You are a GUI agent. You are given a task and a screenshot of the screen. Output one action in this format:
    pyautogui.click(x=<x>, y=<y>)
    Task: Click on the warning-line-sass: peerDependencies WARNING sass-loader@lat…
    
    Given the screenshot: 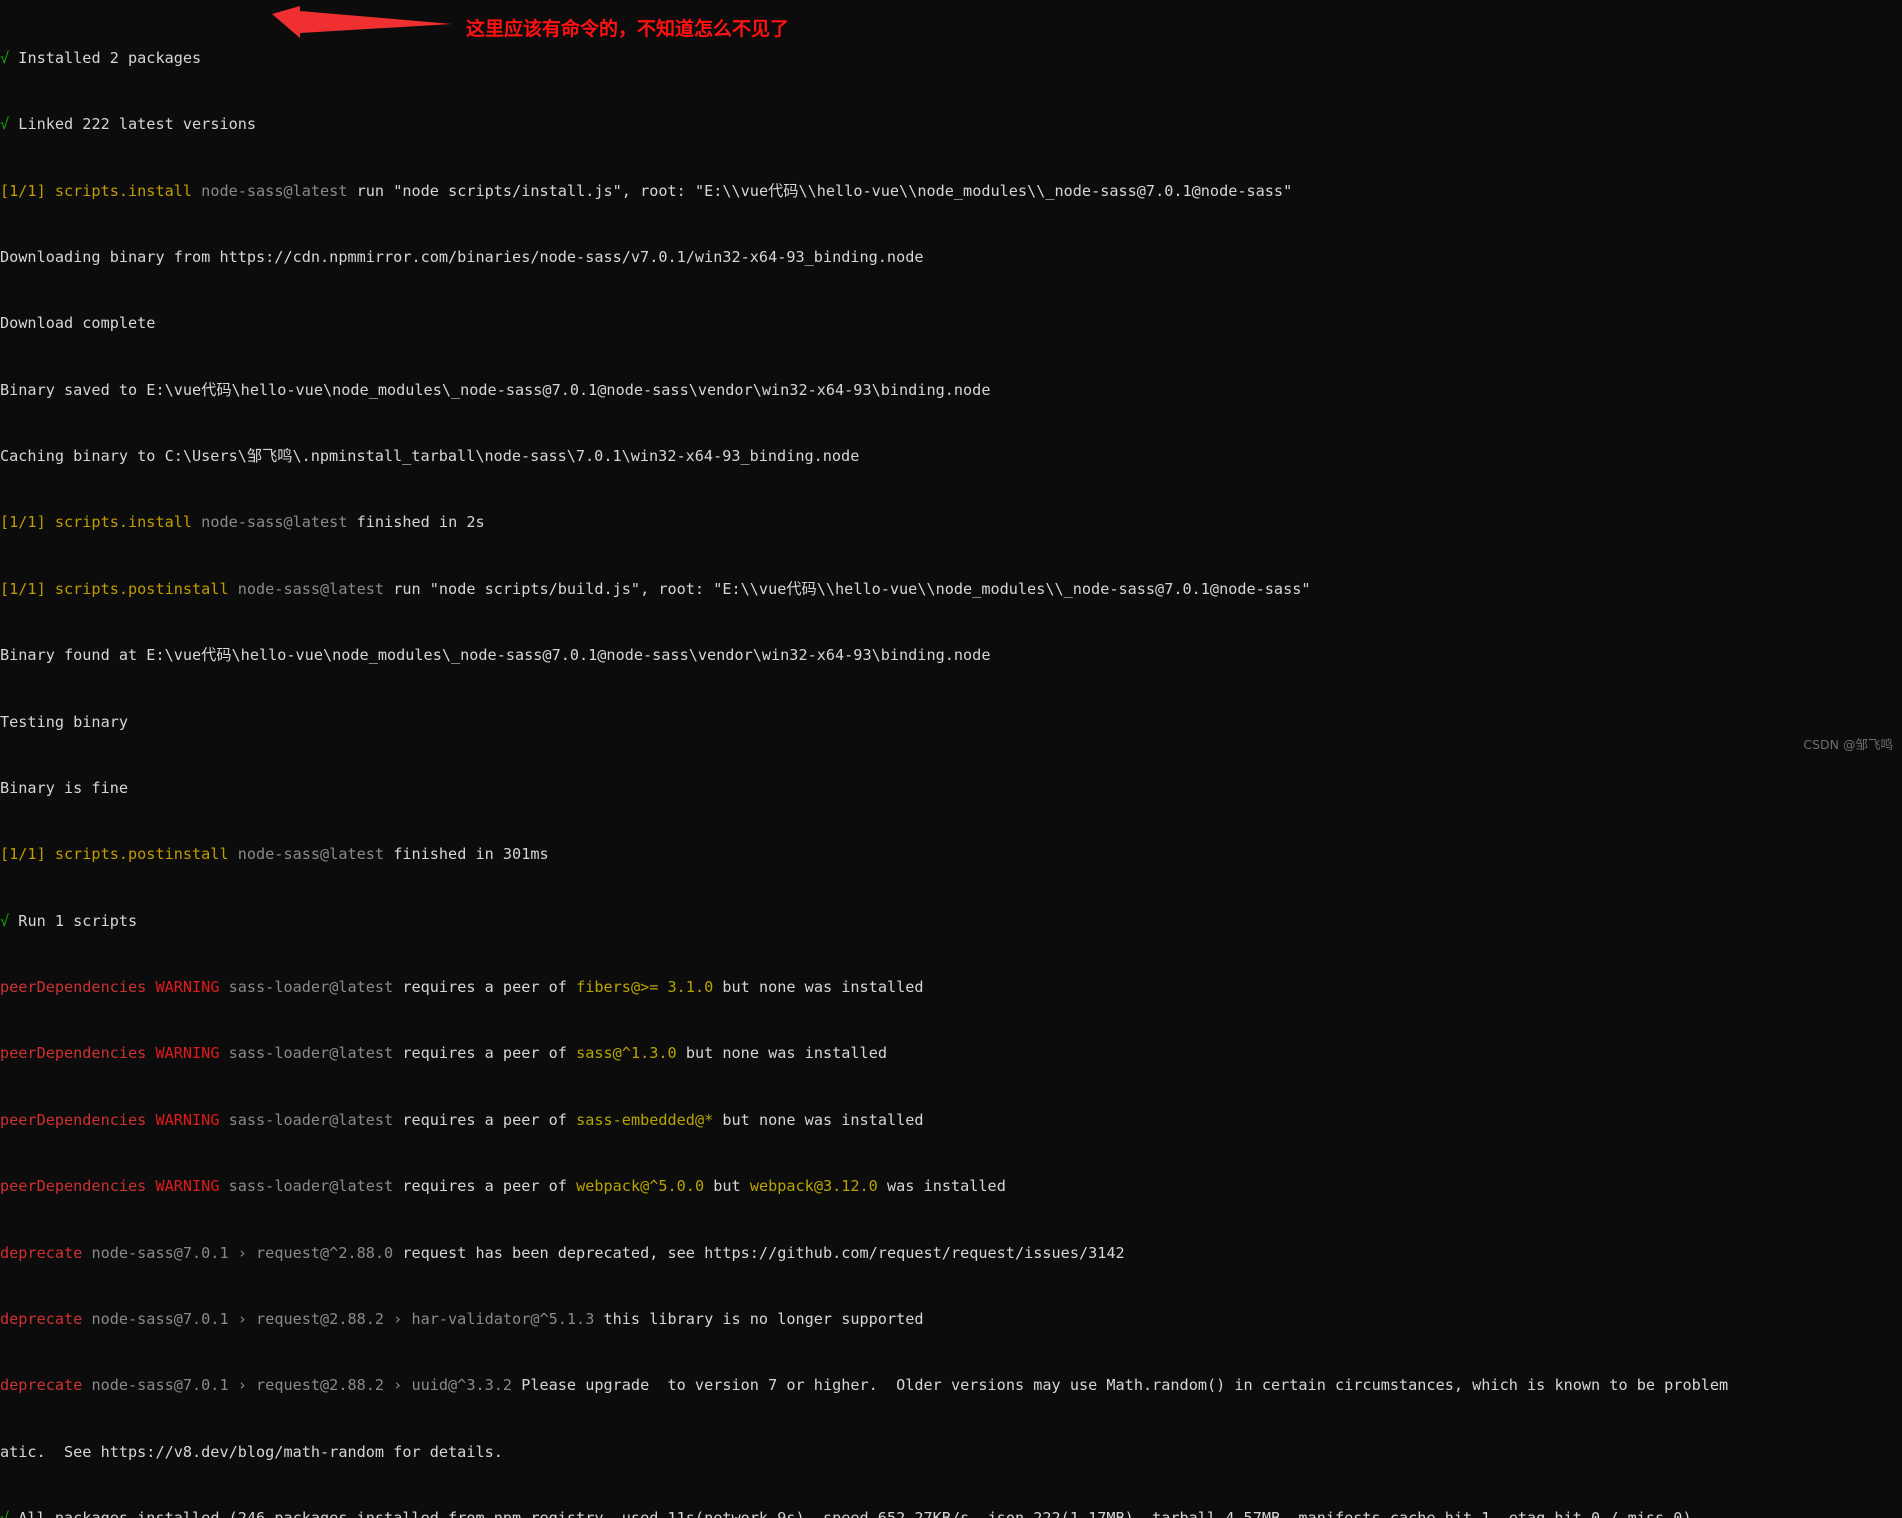 What is the action you would take?
    pyautogui.click(x=443, y=1053)
    